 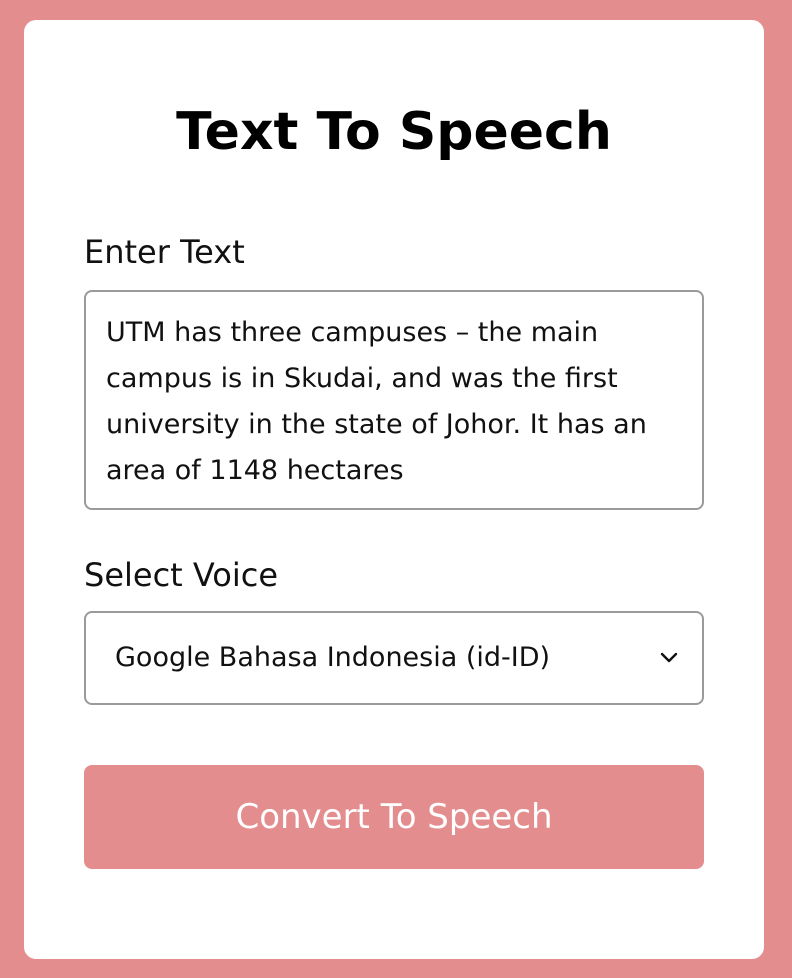 I want to click on page-title: Text To Speech, so click(x=394, y=132).